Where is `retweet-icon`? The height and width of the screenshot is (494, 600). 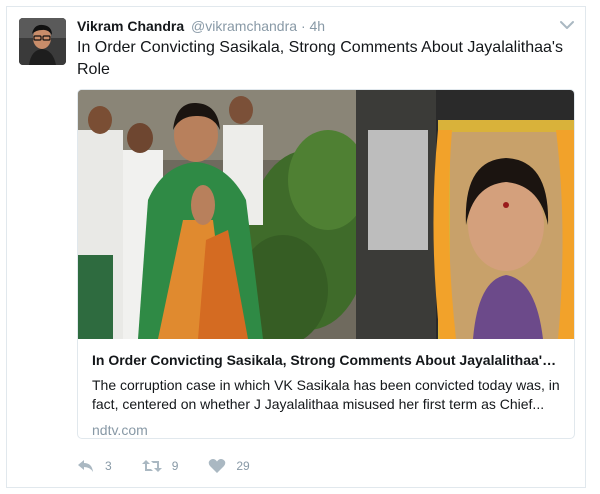 retweet-icon is located at coordinates (151, 466).